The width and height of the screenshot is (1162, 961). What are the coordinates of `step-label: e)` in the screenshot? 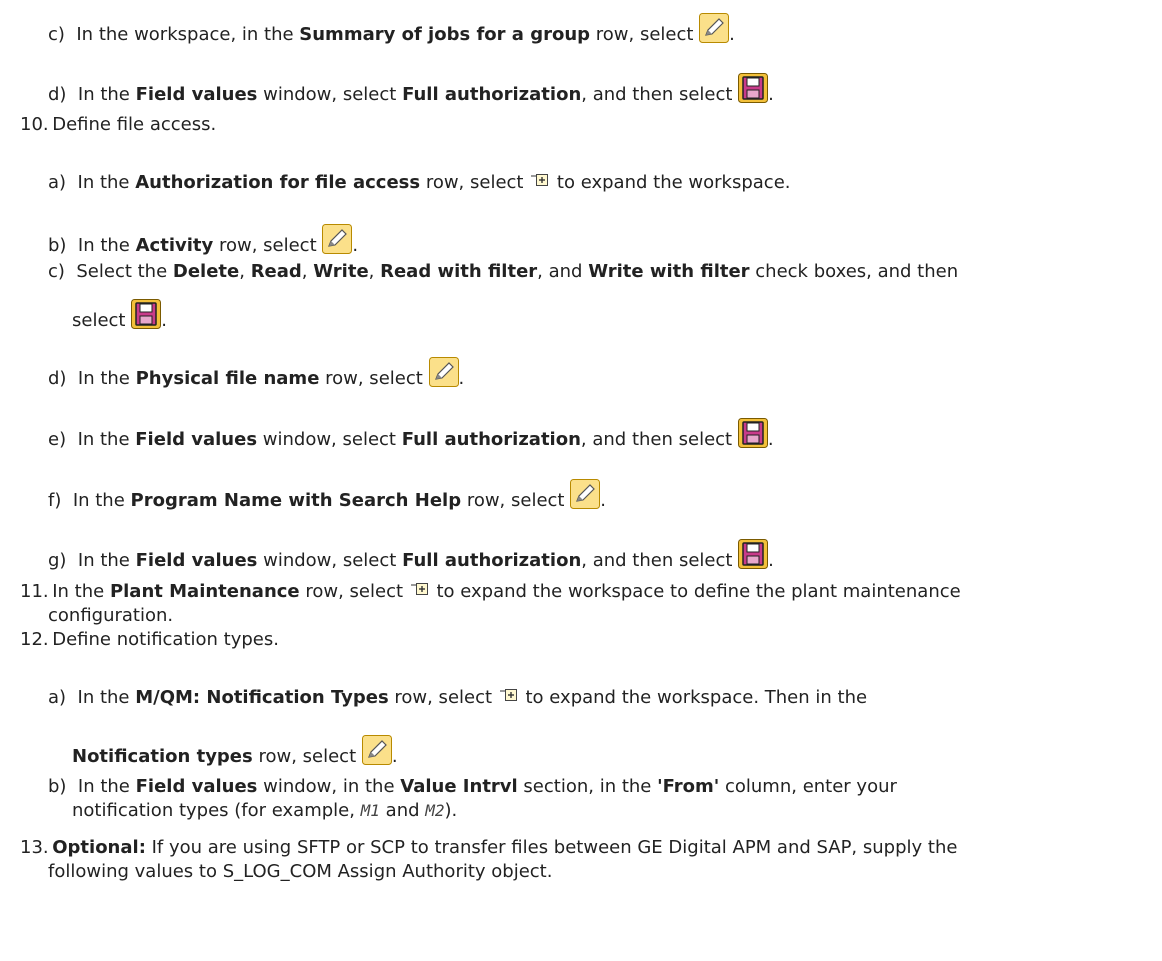 It's located at (57, 439).